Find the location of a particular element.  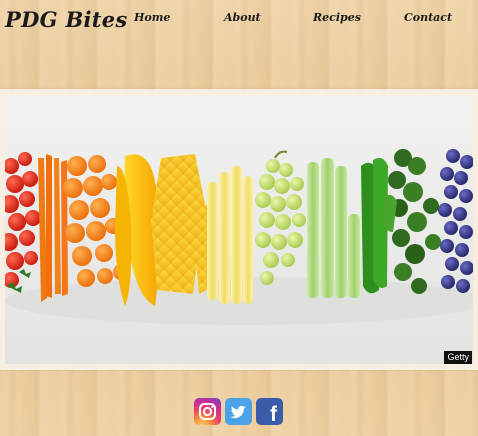

nav-item-recipes: Recipes is located at coordinates (337, 17).